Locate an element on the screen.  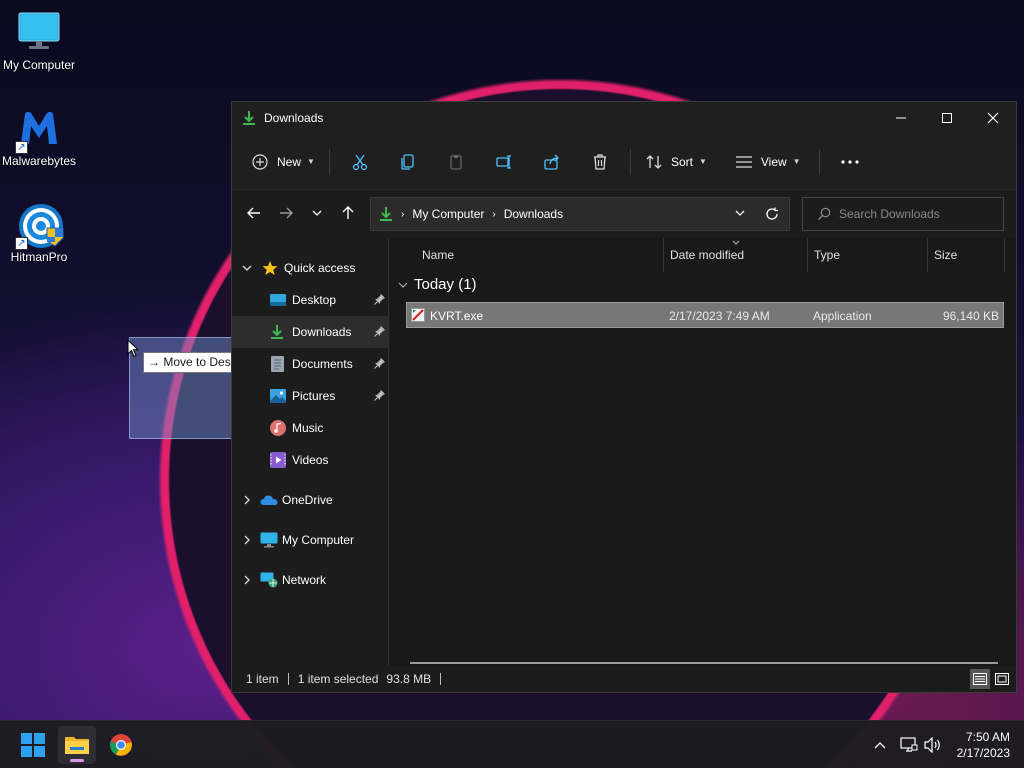
group-header-today: Today (1) is located at coordinates (437, 284).